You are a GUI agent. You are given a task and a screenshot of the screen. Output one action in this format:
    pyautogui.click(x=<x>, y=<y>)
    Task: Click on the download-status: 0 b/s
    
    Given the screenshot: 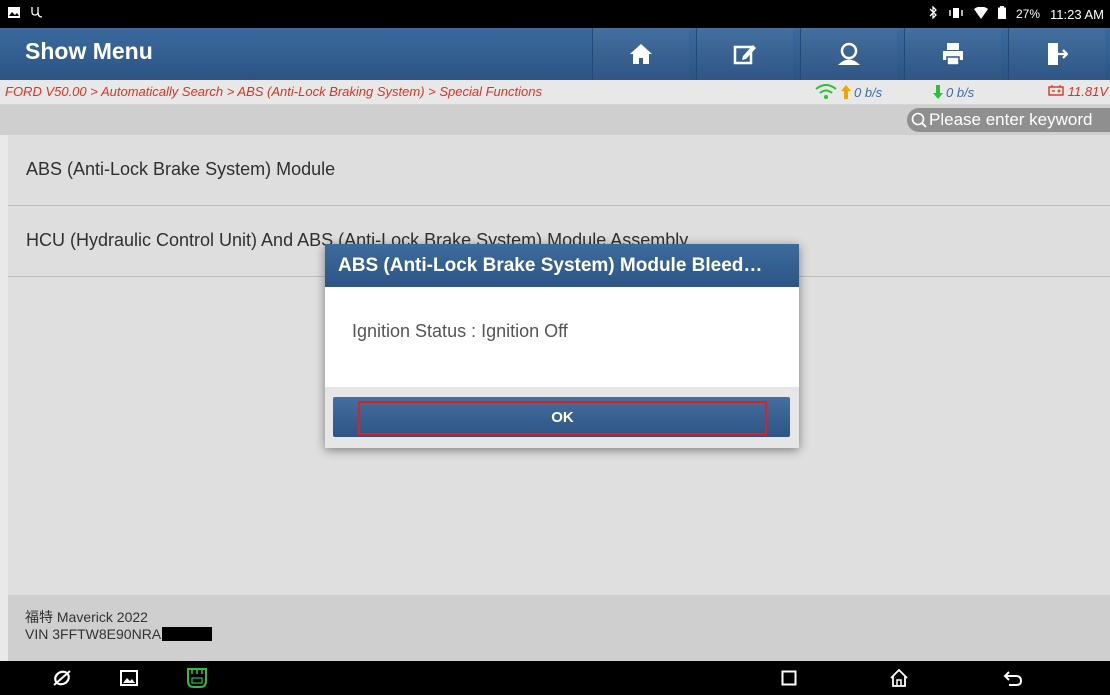 What is the action you would take?
    pyautogui.click(x=953, y=92)
    